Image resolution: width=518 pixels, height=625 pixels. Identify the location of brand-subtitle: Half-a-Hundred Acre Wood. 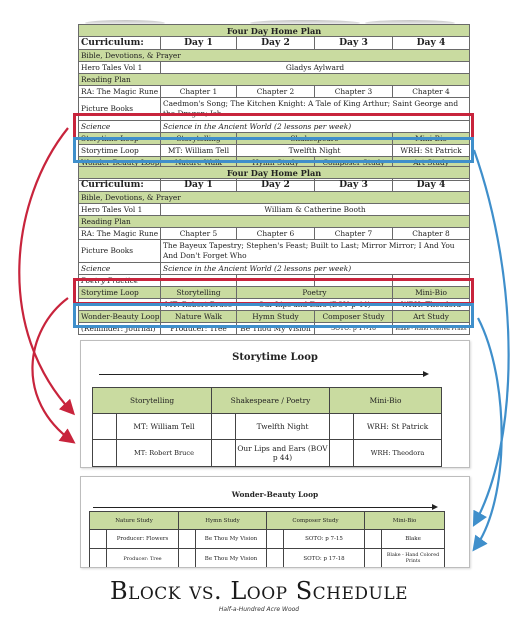
(259, 609).